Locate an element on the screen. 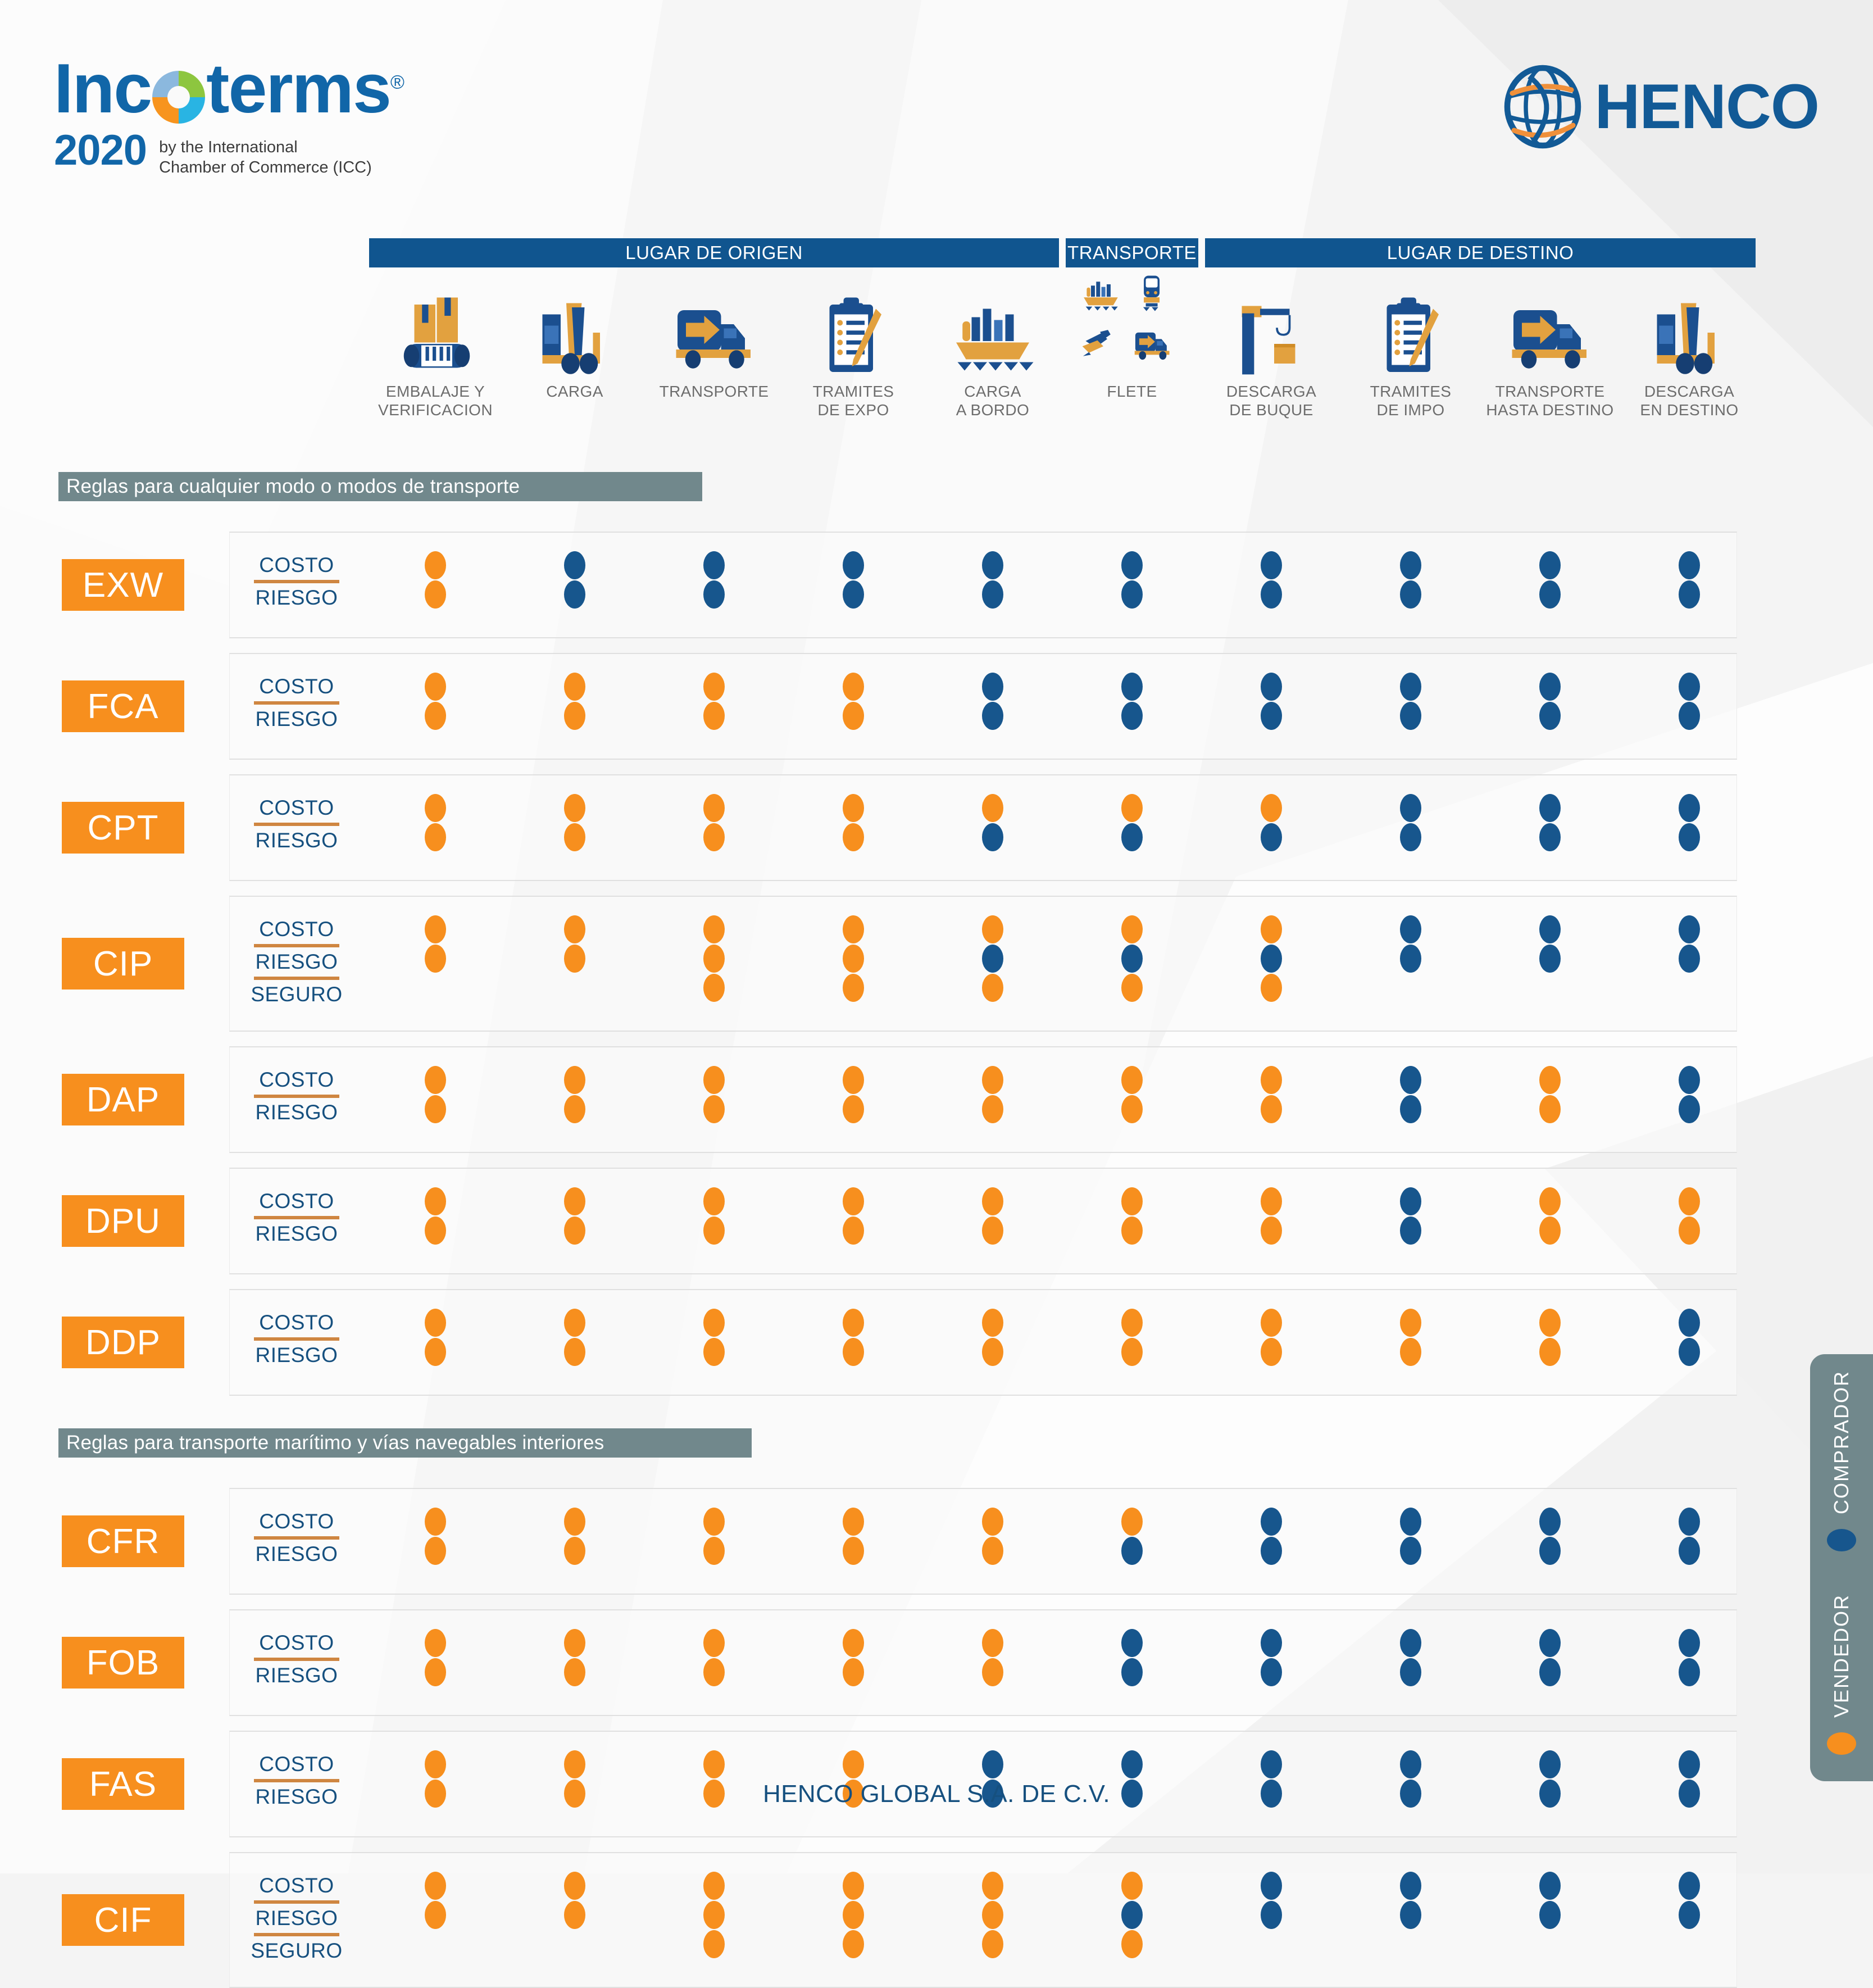  row-label-riesgo: RIESGO is located at coordinates (296, 1355).